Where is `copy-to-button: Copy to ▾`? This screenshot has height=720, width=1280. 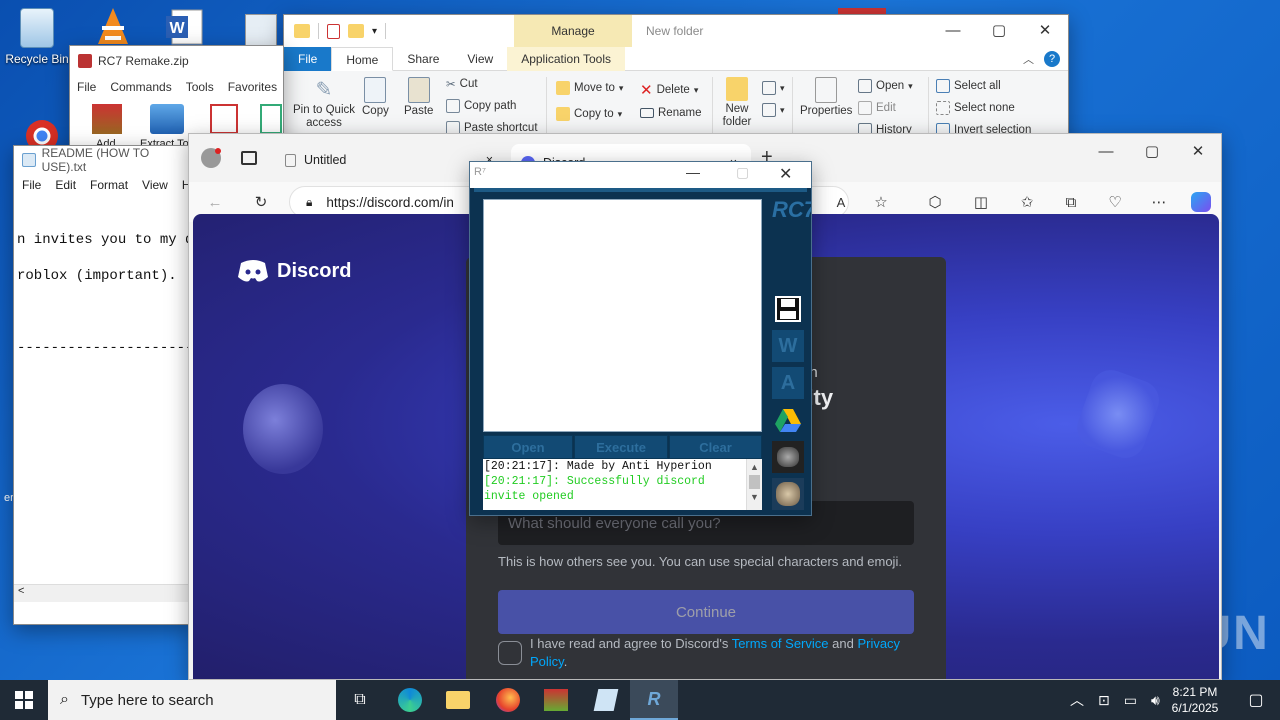 copy-to-button: Copy to ▾ is located at coordinates (589, 114).